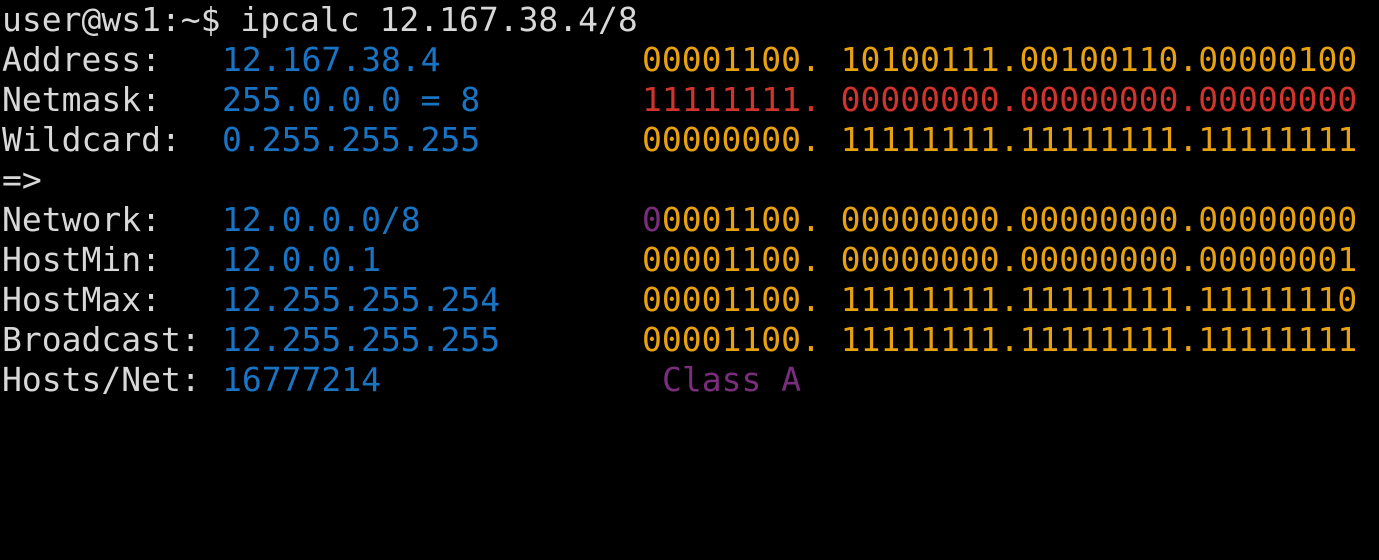 This screenshot has height=560, width=1379. What do you see at coordinates (652, 219) in the screenshot?
I see `network-class-bit: 0` at bounding box center [652, 219].